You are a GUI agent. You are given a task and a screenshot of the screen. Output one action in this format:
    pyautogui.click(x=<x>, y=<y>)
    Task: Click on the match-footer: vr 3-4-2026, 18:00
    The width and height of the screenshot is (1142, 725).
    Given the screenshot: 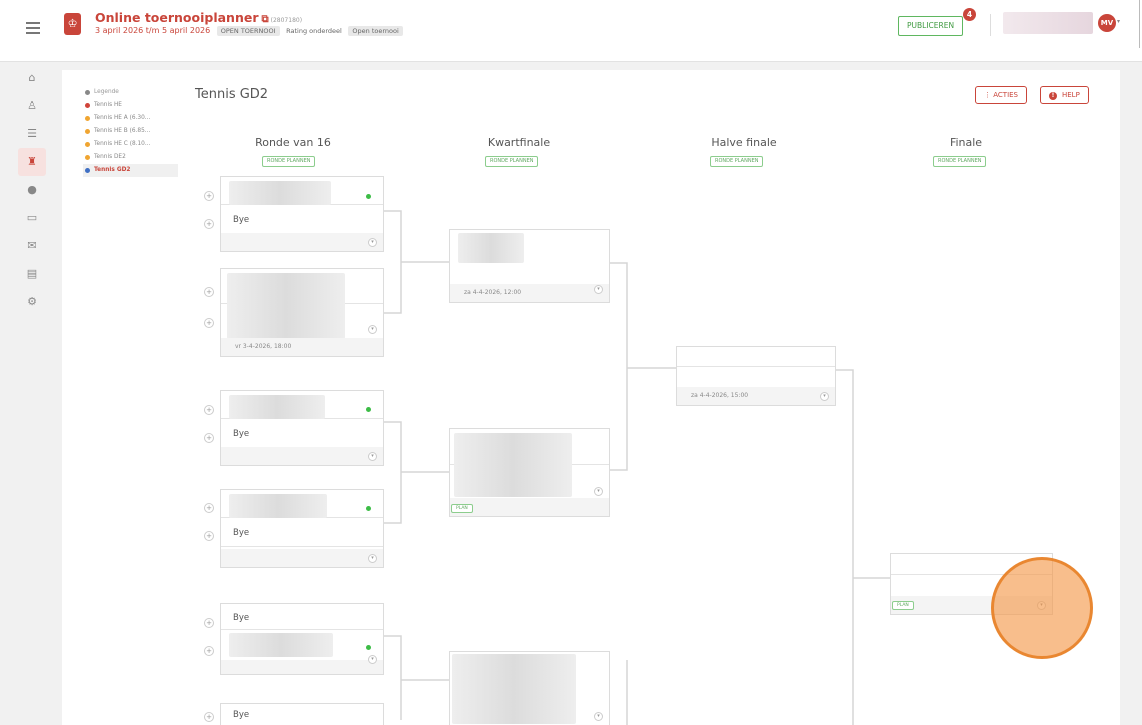 What is the action you would take?
    pyautogui.click(x=302, y=347)
    